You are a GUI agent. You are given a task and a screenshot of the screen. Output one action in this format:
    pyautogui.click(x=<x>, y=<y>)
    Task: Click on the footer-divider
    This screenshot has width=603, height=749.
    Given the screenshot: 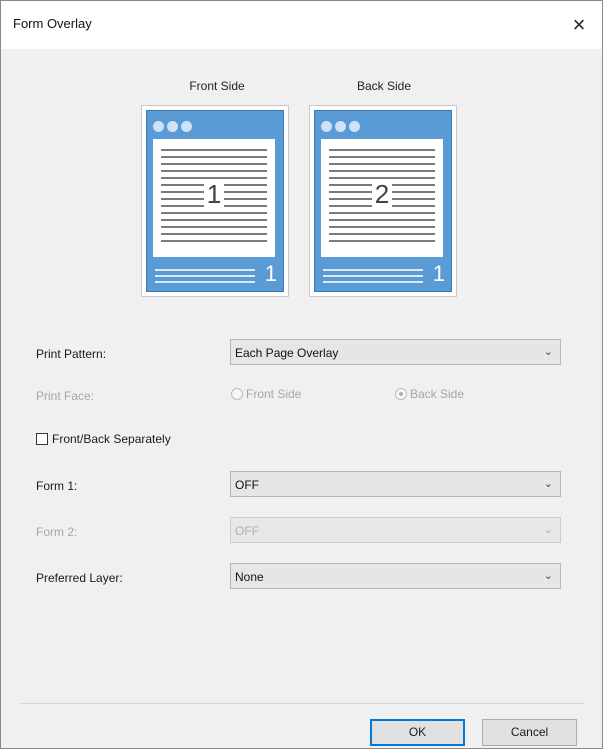 What is the action you would take?
    pyautogui.click(x=302, y=703)
    